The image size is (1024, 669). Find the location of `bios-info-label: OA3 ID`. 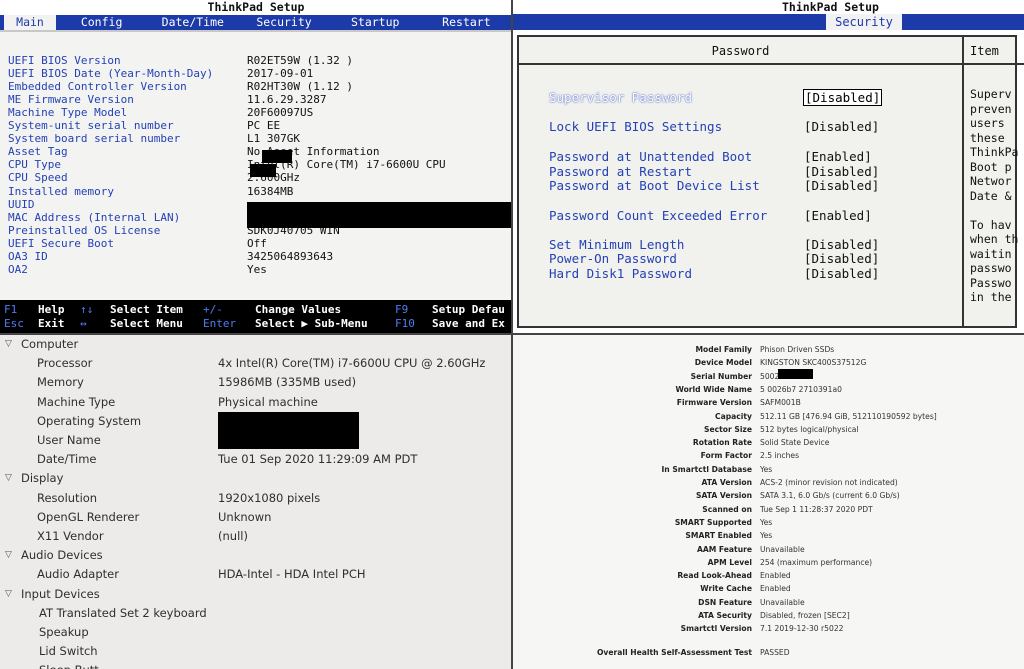

bios-info-label: OA3 ID is located at coordinates (28, 256).